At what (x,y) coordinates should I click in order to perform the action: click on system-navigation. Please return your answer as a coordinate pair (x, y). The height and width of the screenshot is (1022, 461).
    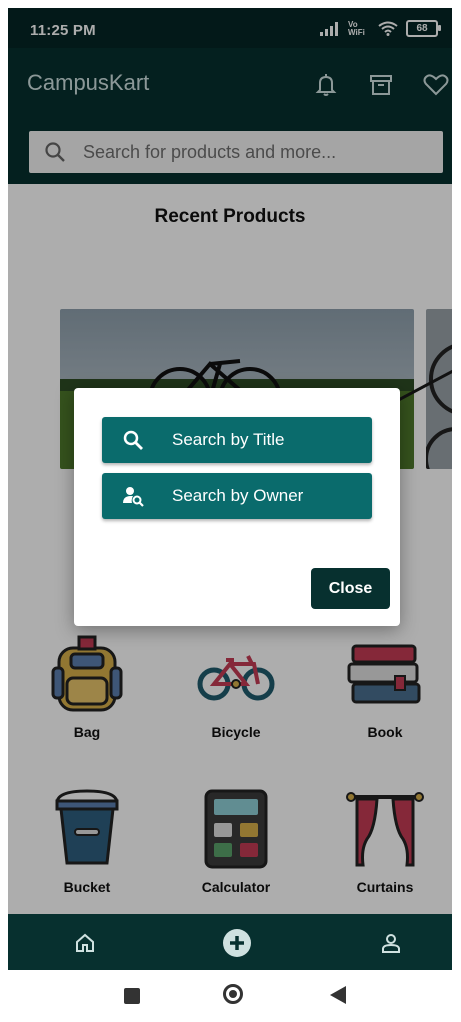
    Looking at the image, I should click on (230, 996).